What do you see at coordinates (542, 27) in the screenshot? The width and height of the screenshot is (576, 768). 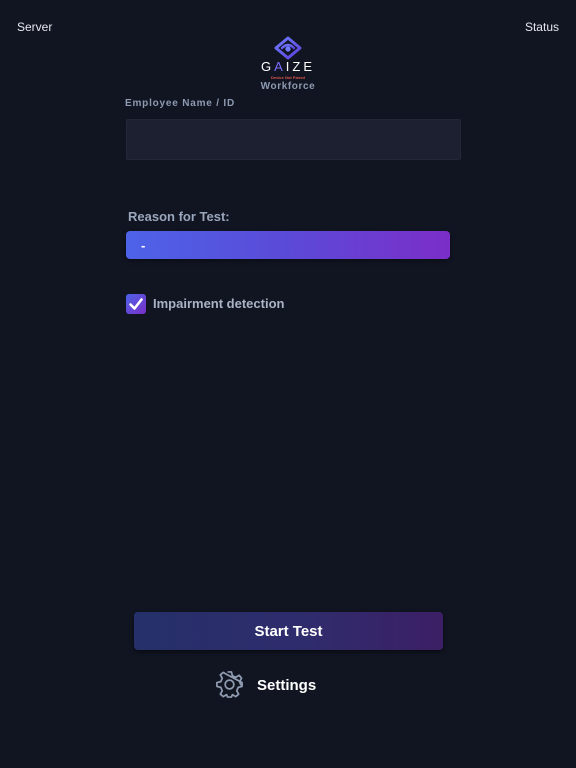 I see `status-link: Status` at bounding box center [542, 27].